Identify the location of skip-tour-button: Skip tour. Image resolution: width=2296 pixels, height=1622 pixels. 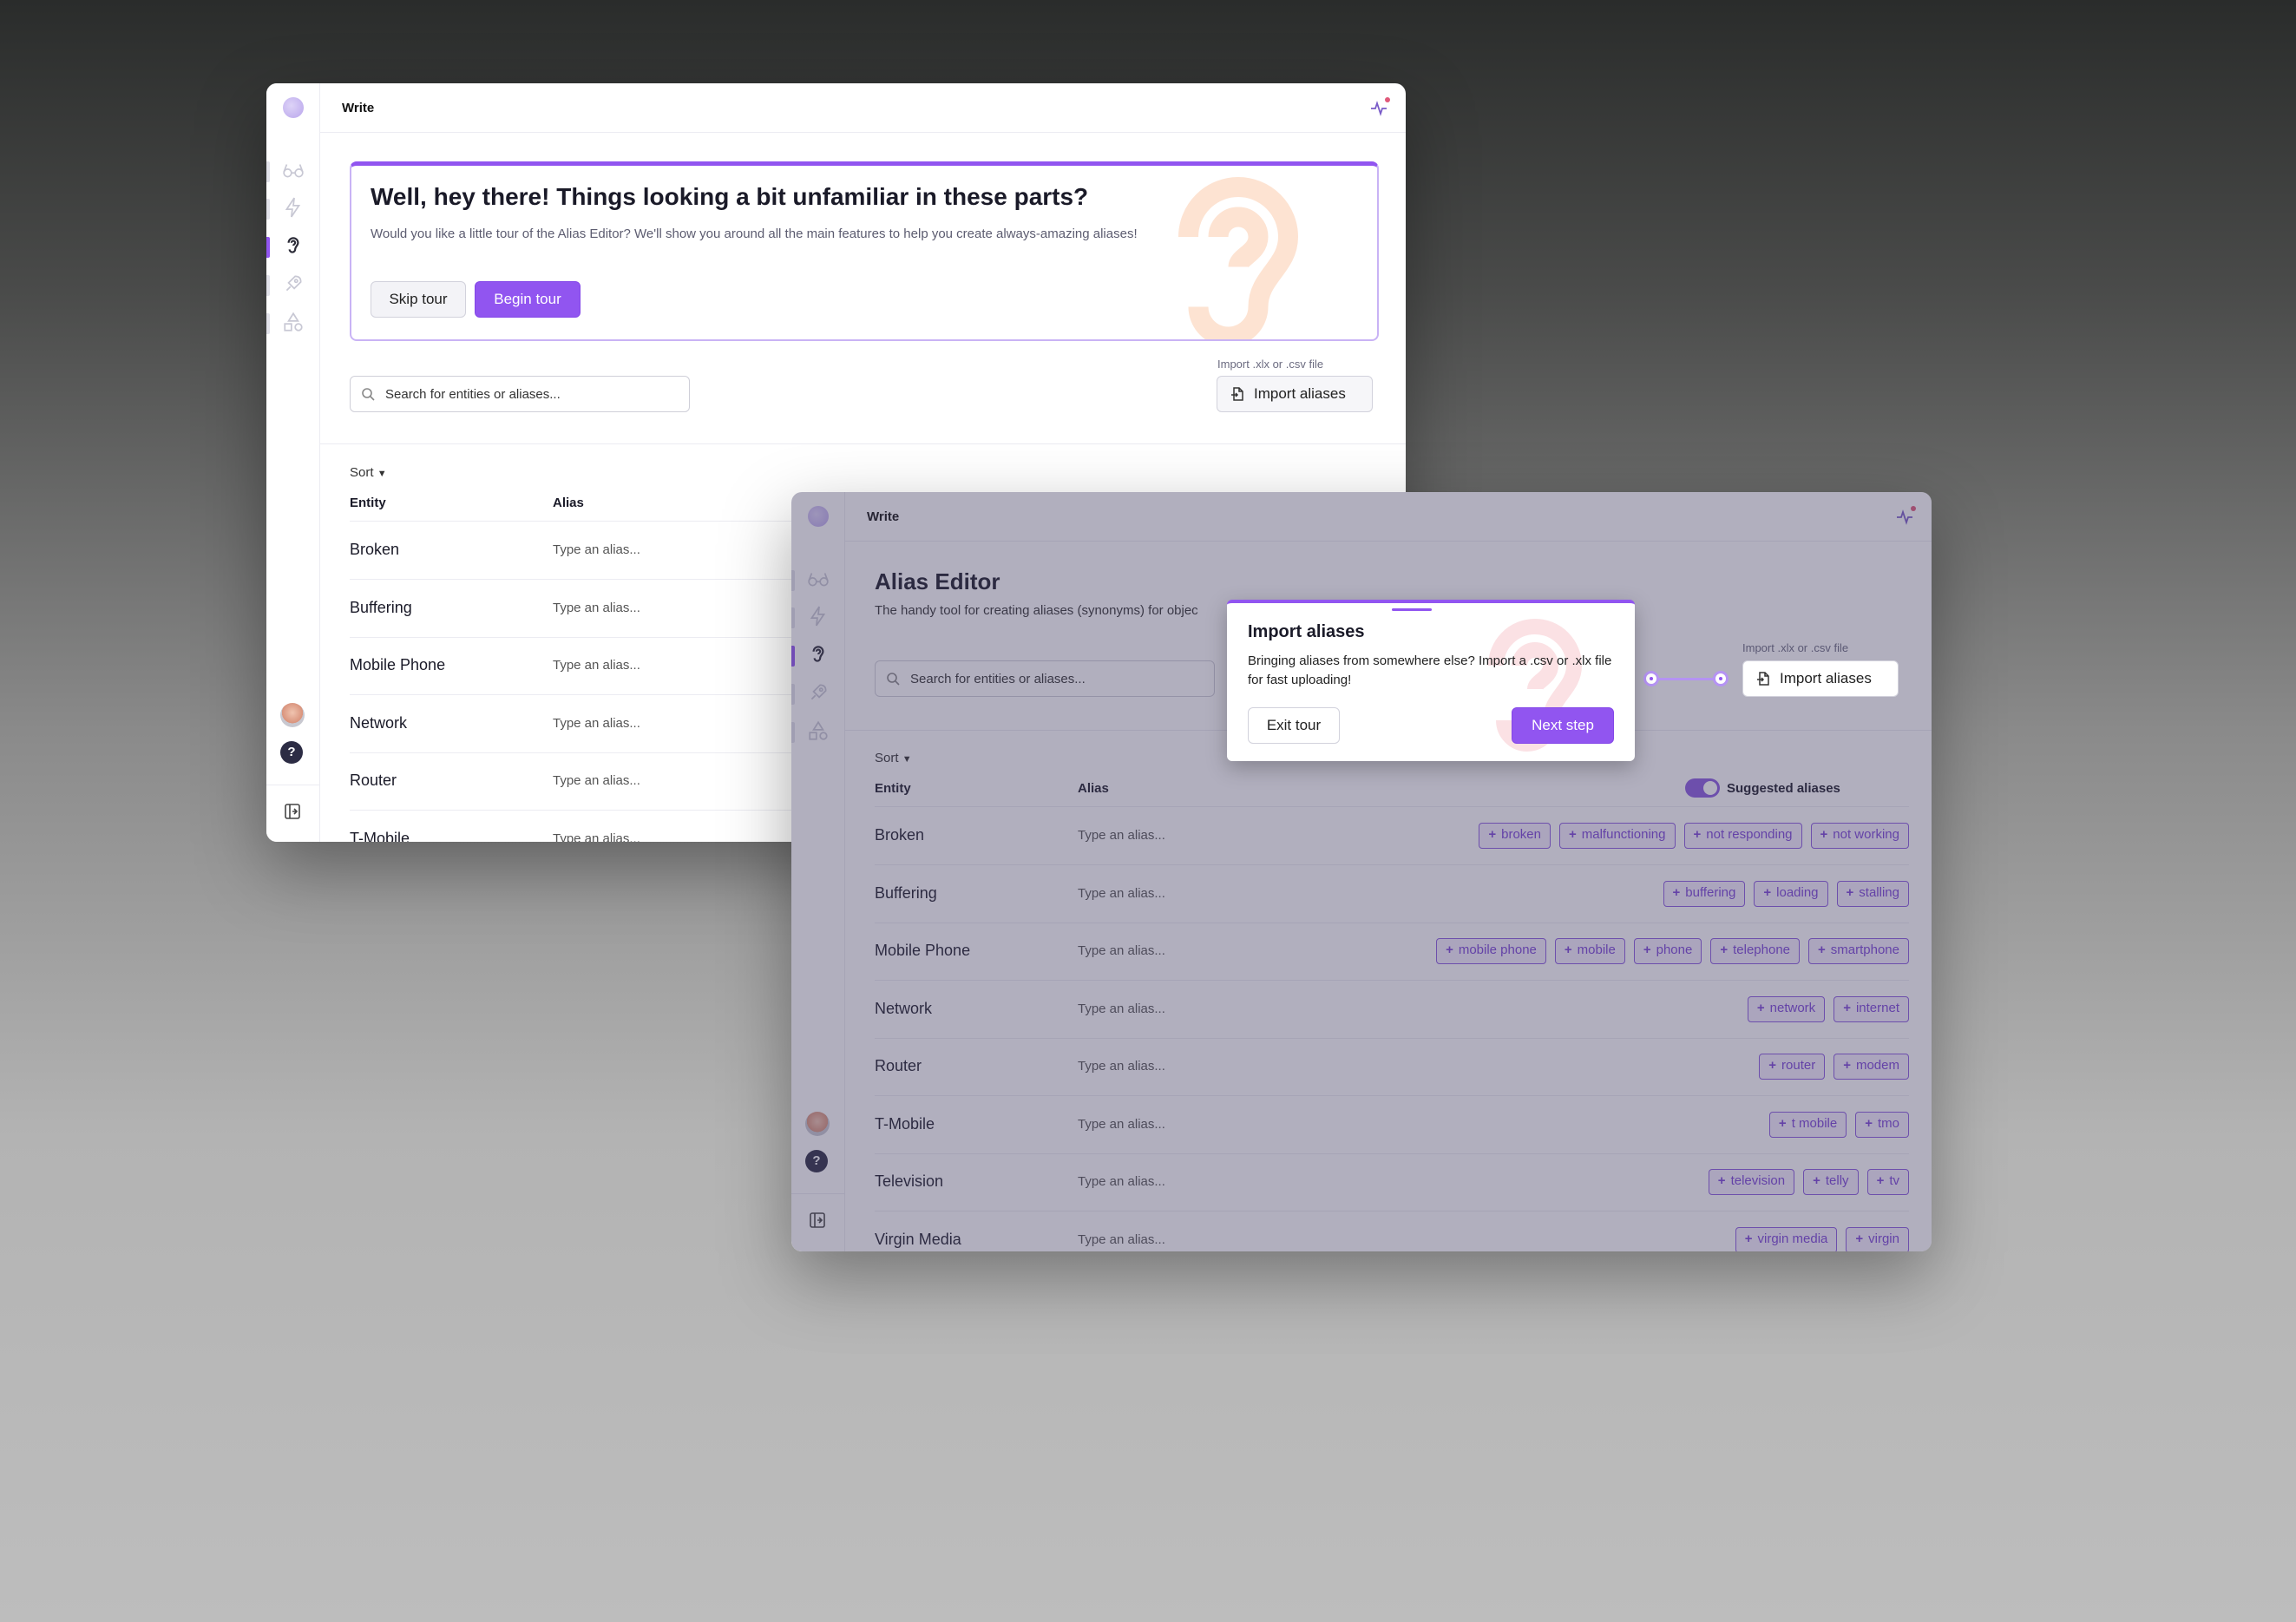
(418, 299).